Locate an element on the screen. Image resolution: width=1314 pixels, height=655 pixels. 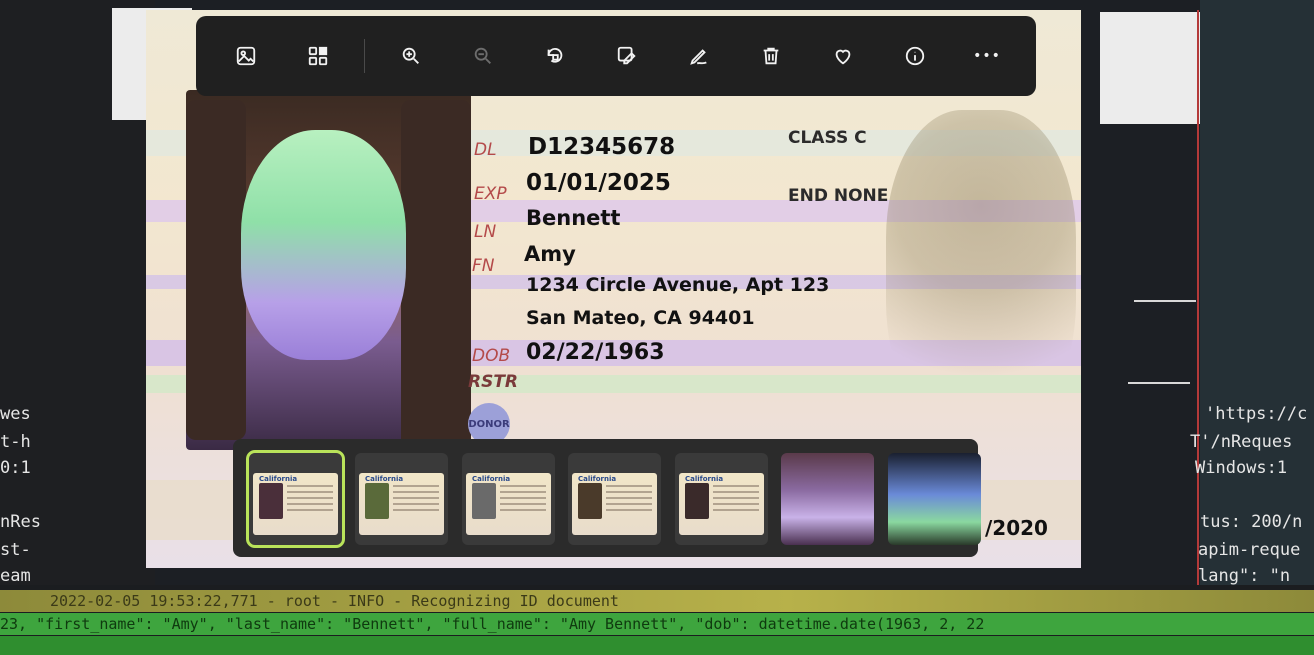
delete-button is located at coordinates (771, 56).